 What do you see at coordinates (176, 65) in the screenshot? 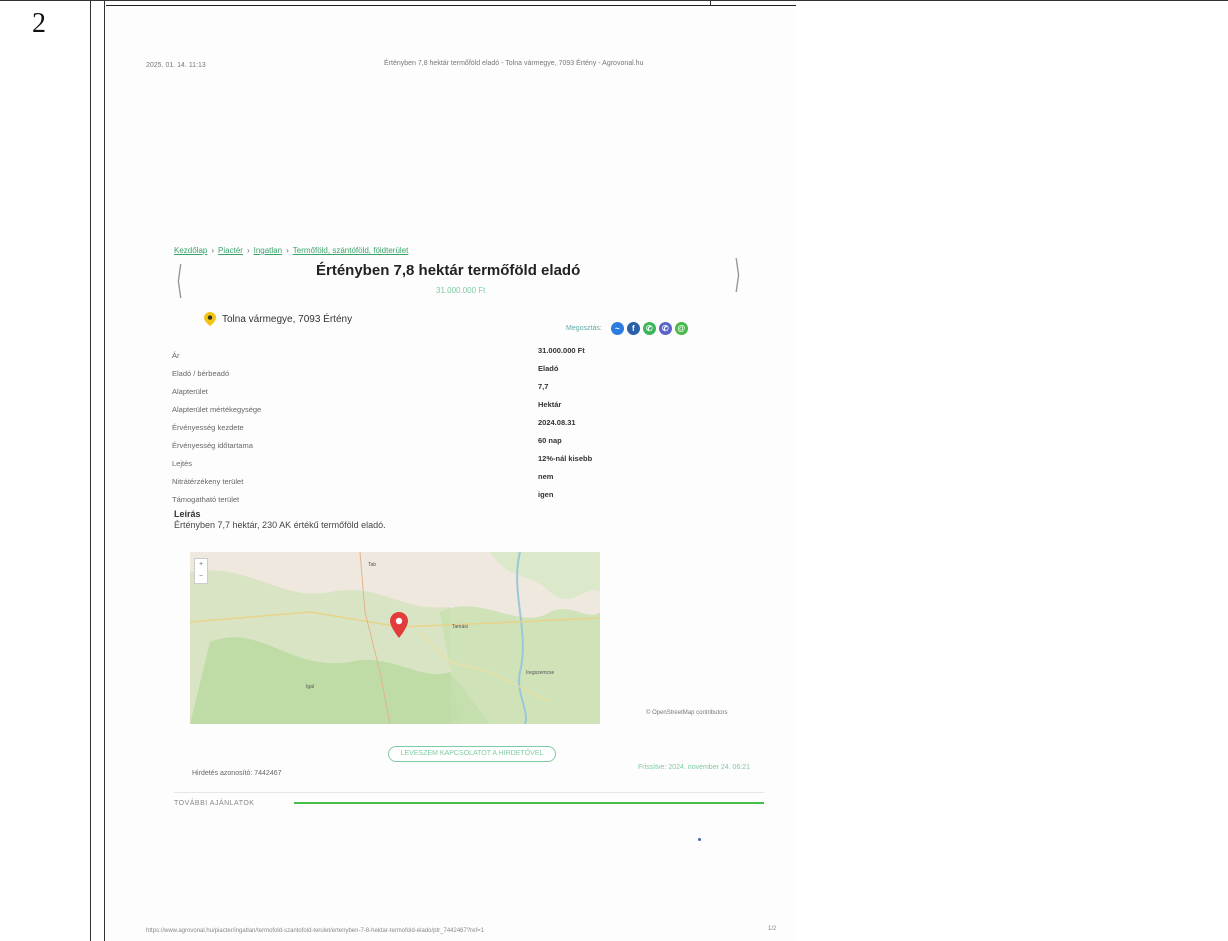
I see `print-date: 2025. 01. 14. 11:13` at bounding box center [176, 65].